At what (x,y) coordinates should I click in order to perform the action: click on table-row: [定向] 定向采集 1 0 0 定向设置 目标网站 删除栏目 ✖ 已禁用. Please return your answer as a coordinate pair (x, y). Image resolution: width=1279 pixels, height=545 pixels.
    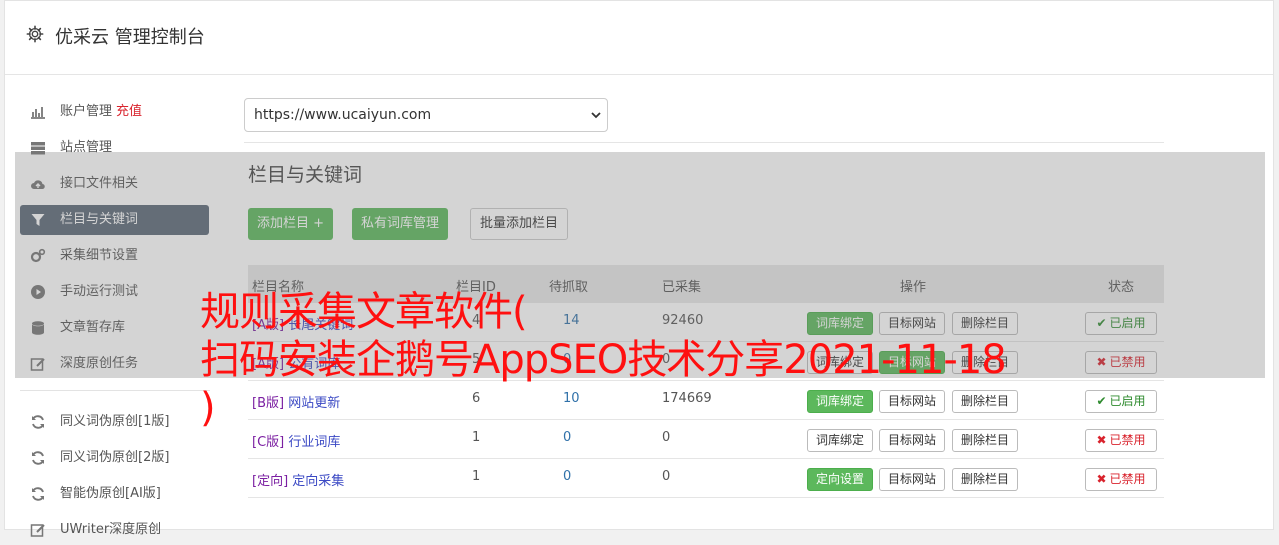
    Looking at the image, I should click on (706, 478).